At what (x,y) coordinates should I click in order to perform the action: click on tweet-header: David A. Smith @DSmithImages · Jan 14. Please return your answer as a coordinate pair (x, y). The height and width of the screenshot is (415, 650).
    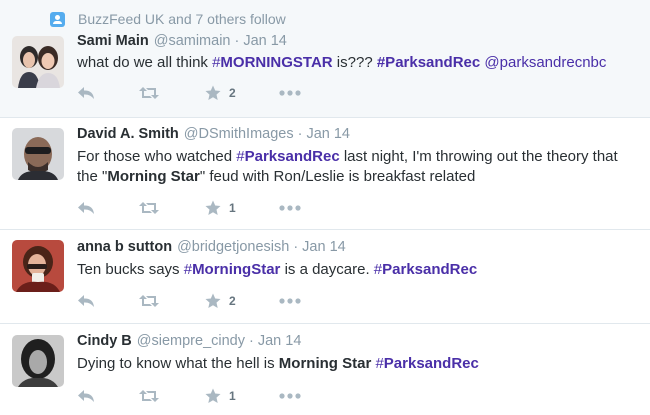
    Looking at the image, I should click on (213, 136).